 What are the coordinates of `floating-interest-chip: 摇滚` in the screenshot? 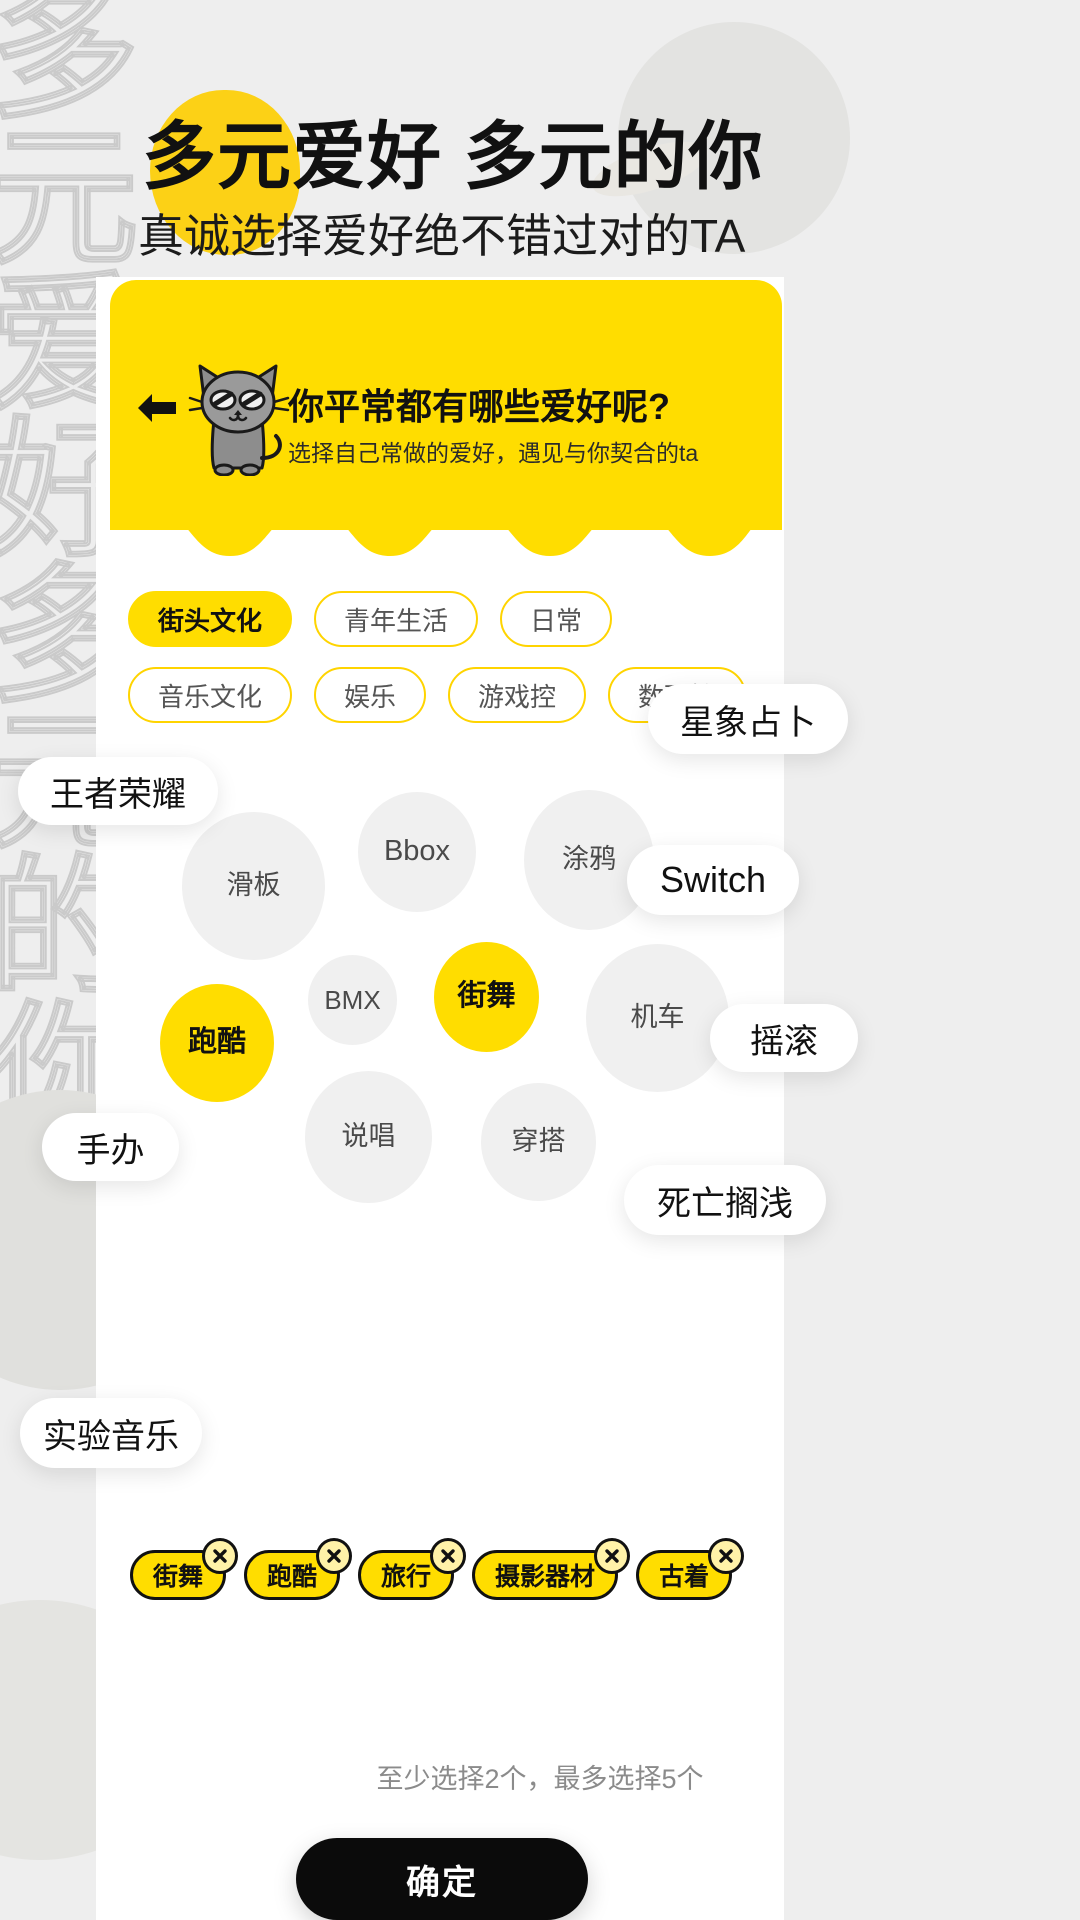 It's located at (784, 1038).